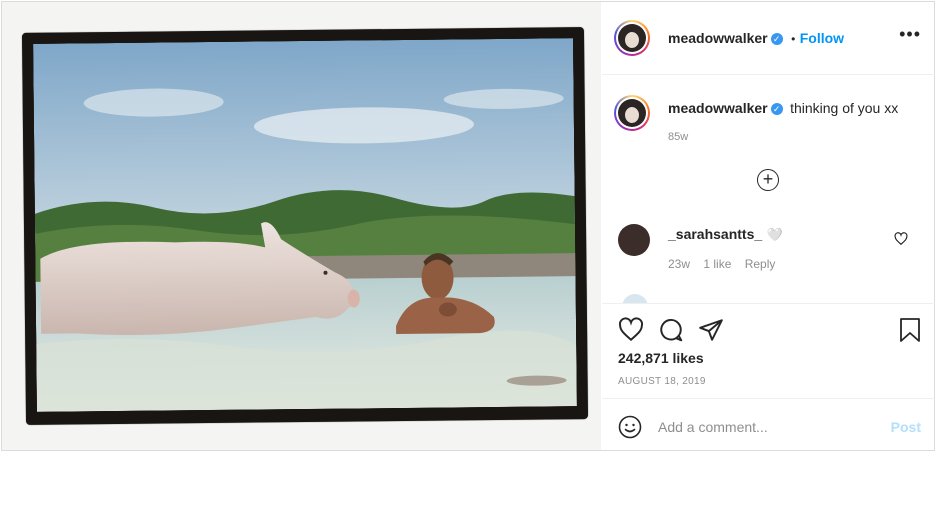 The width and height of the screenshot is (936, 507). Describe the element at coordinates (634, 240) in the screenshot. I see `commenter-avatar` at that location.